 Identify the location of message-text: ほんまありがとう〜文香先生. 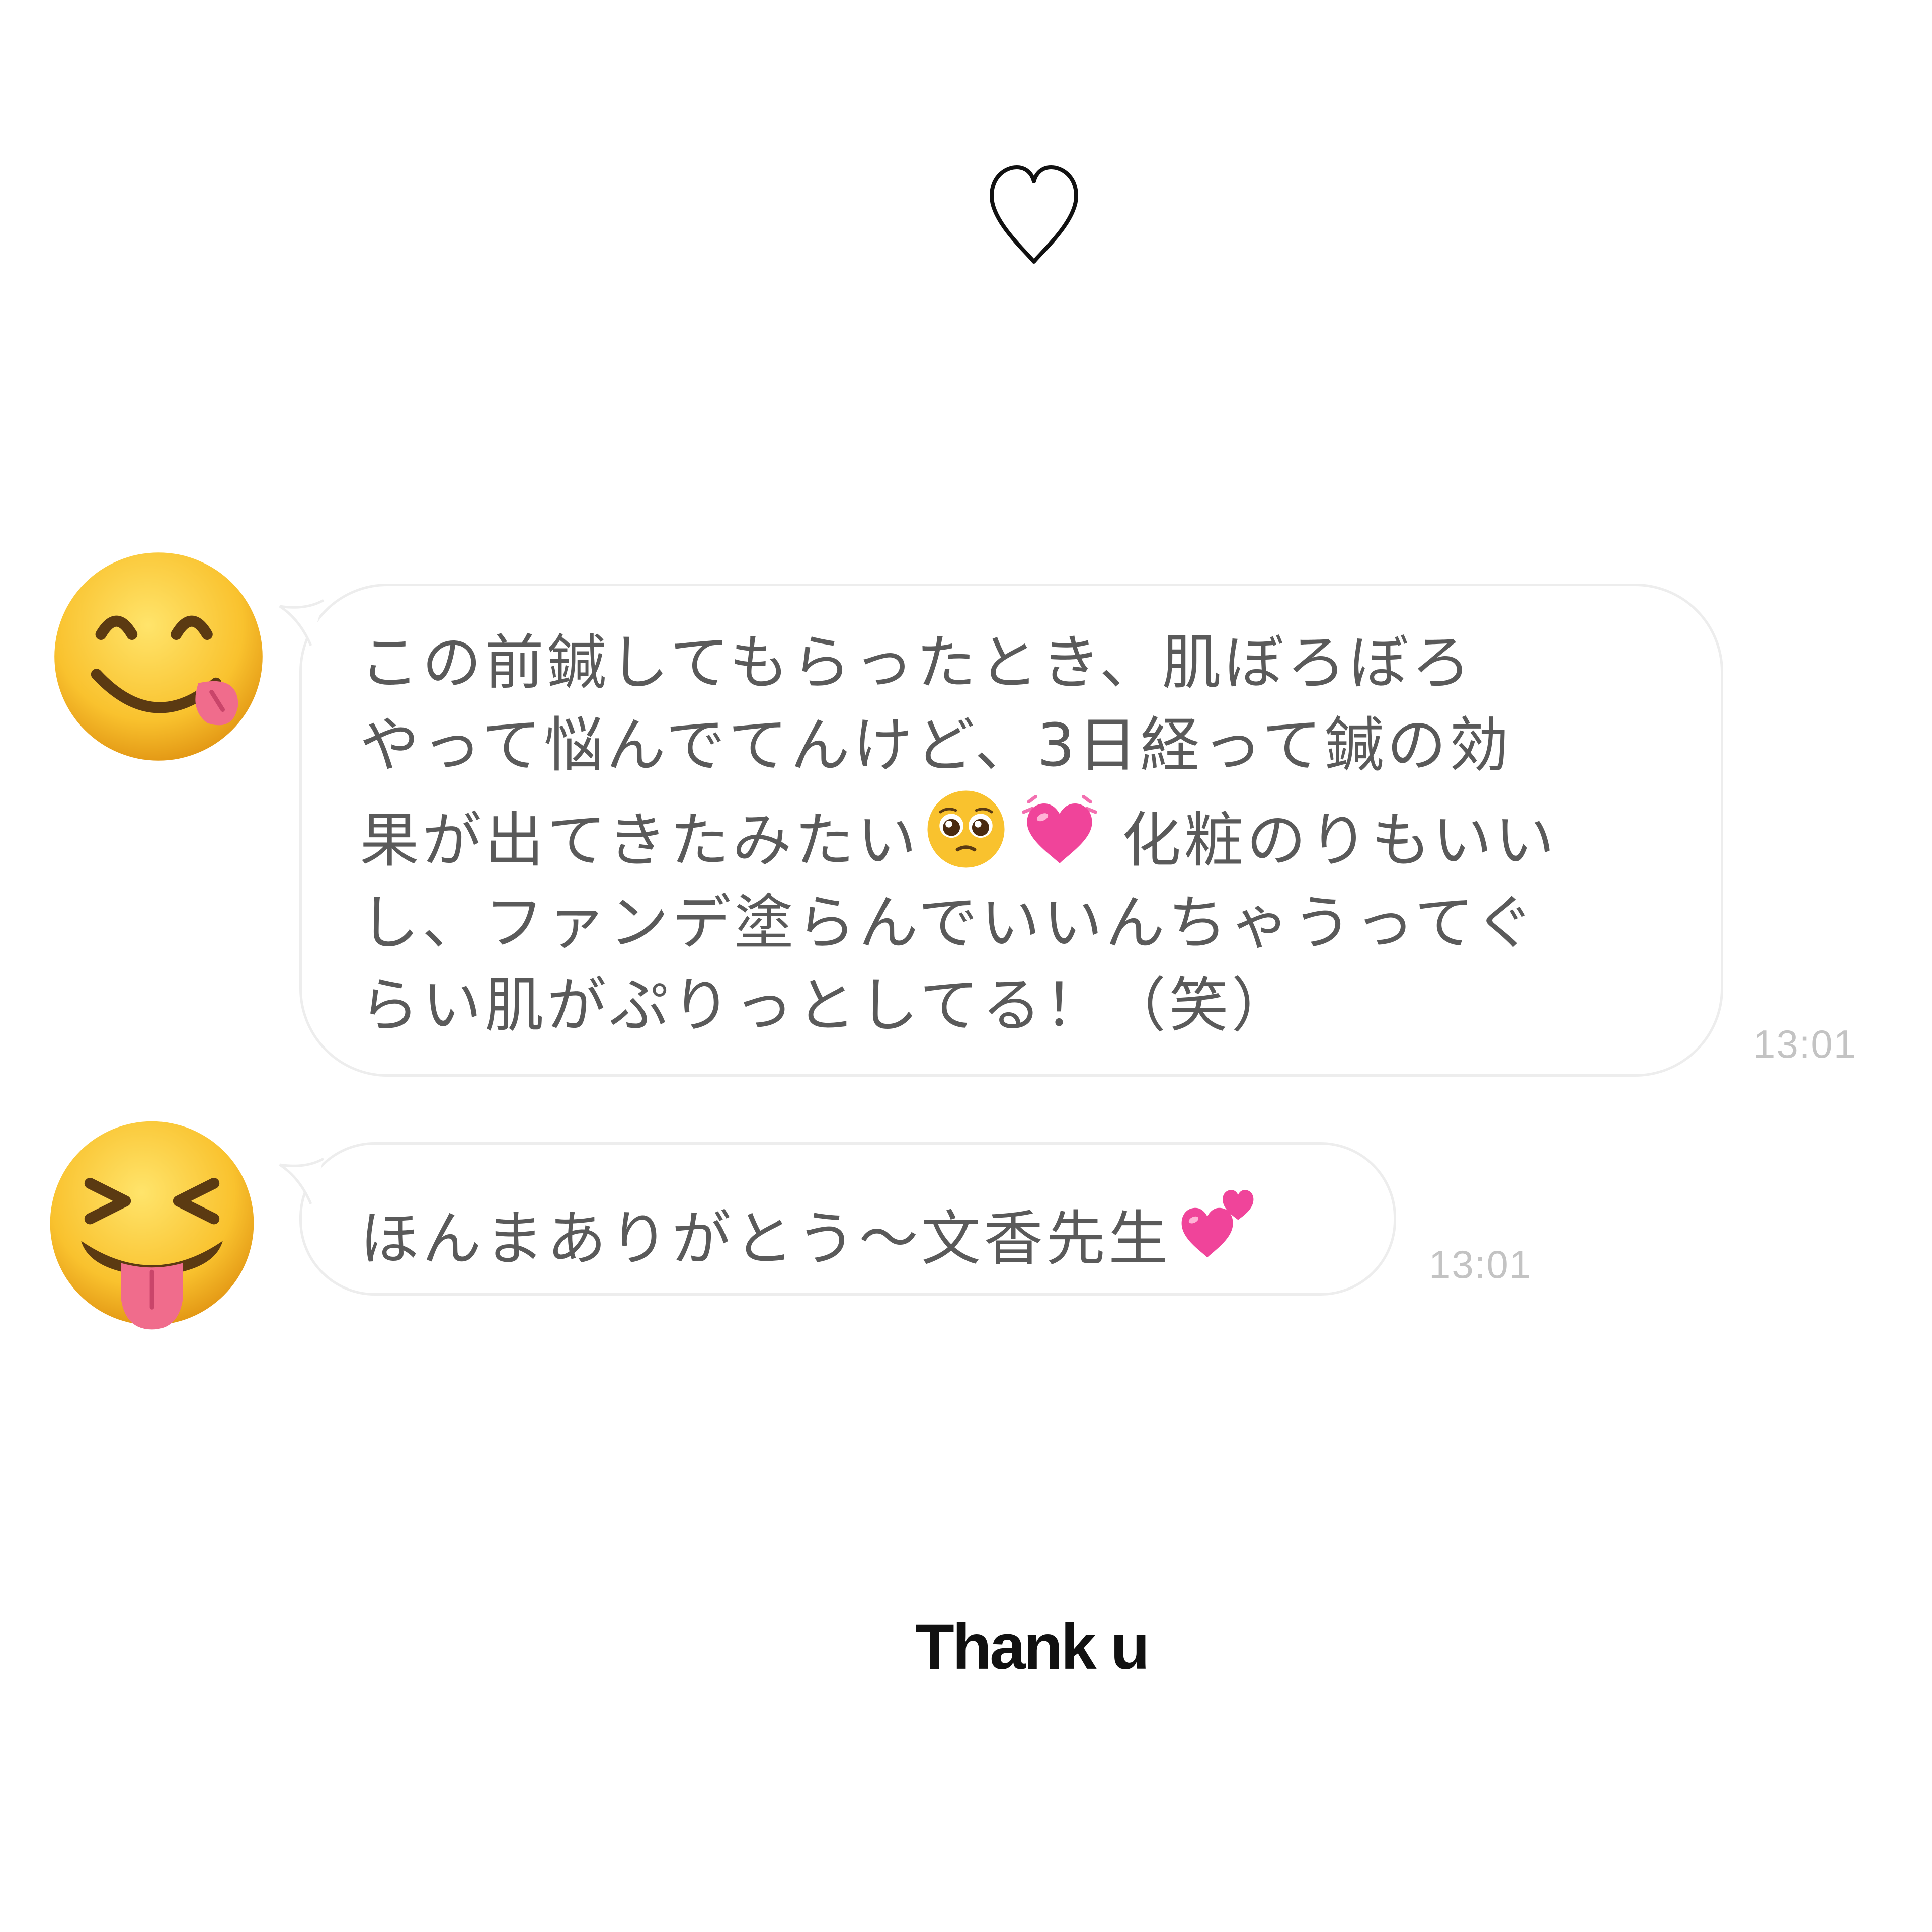
(812, 1229).